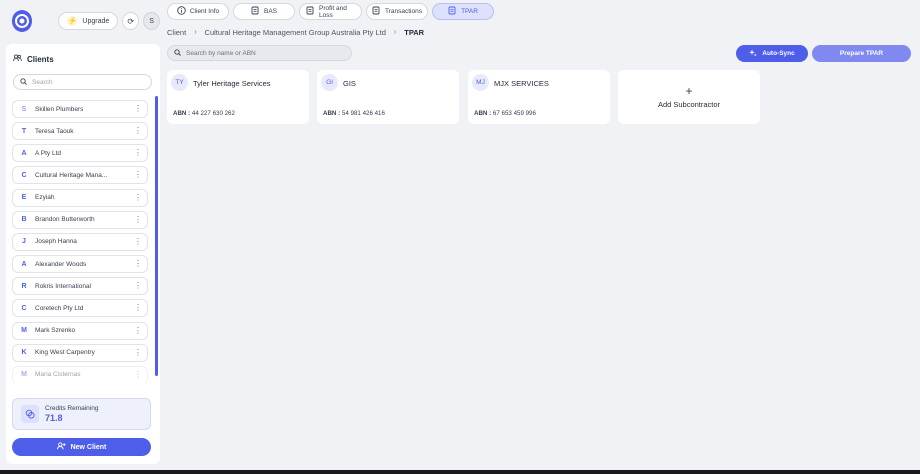 This screenshot has height=474, width=920. I want to click on subcontractor-abn: ABN : 54 981 426 416, so click(354, 113).